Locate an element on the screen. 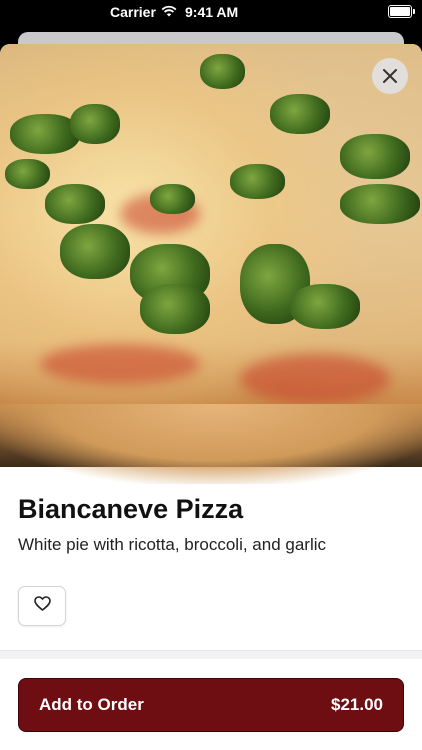  status-bar: Carrier 9:41 AM is located at coordinates (211, 13).